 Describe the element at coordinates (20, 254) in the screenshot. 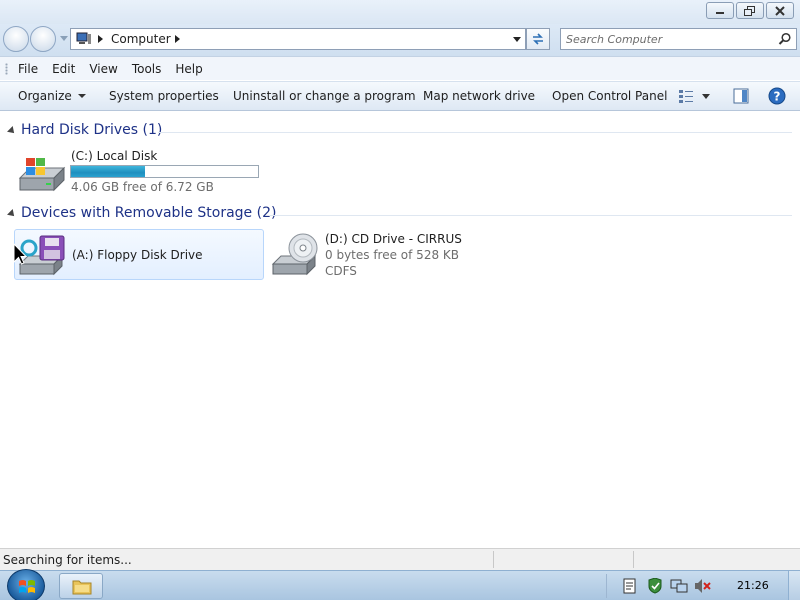

I see `mouse-cursor-icon` at that location.